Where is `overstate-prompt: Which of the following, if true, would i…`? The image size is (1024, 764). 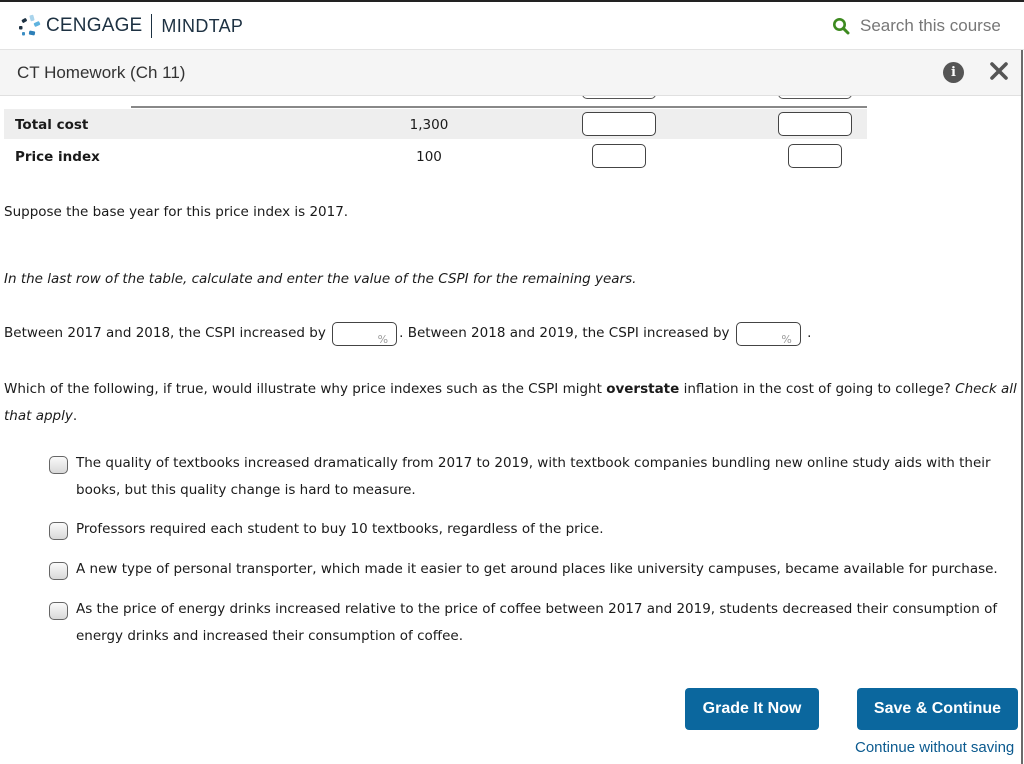 overstate-prompt: Which of the following, if true, would i… is located at coordinates (512, 403).